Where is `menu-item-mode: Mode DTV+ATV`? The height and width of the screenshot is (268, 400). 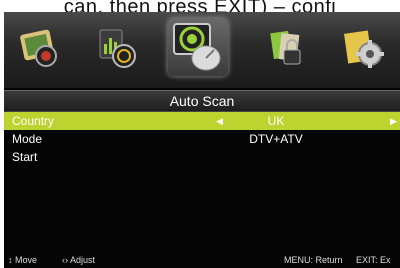
menu-item-mode: Mode DTV+ATV is located at coordinates (202, 139).